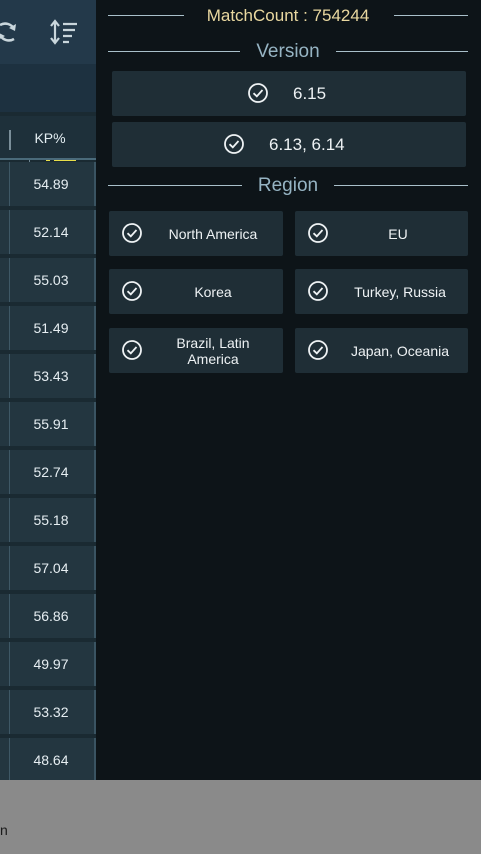 The width and height of the screenshot is (481, 854). What do you see at coordinates (51, 424) in the screenshot?
I see `kp-value: 55.91` at bounding box center [51, 424].